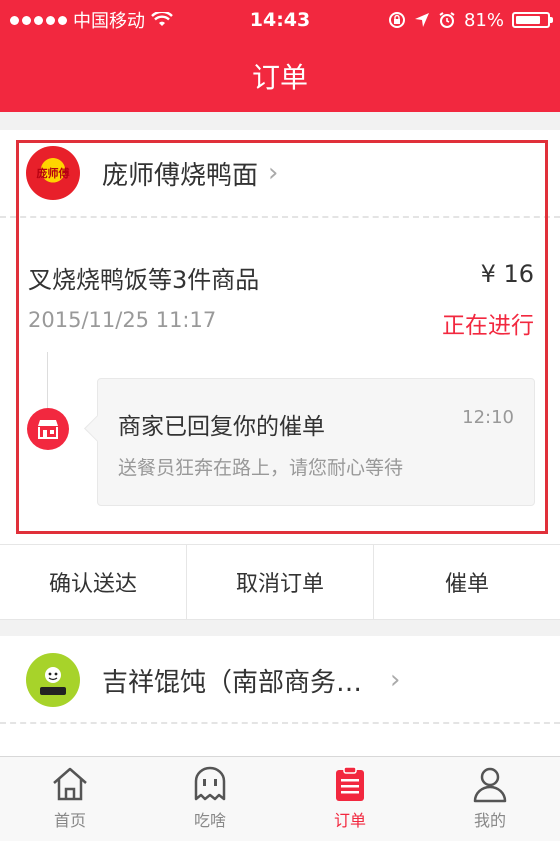 This screenshot has height=841, width=560. What do you see at coordinates (396, 20) in the screenshot?
I see `rotation-lock-icon` at bounding box center [396, 20].